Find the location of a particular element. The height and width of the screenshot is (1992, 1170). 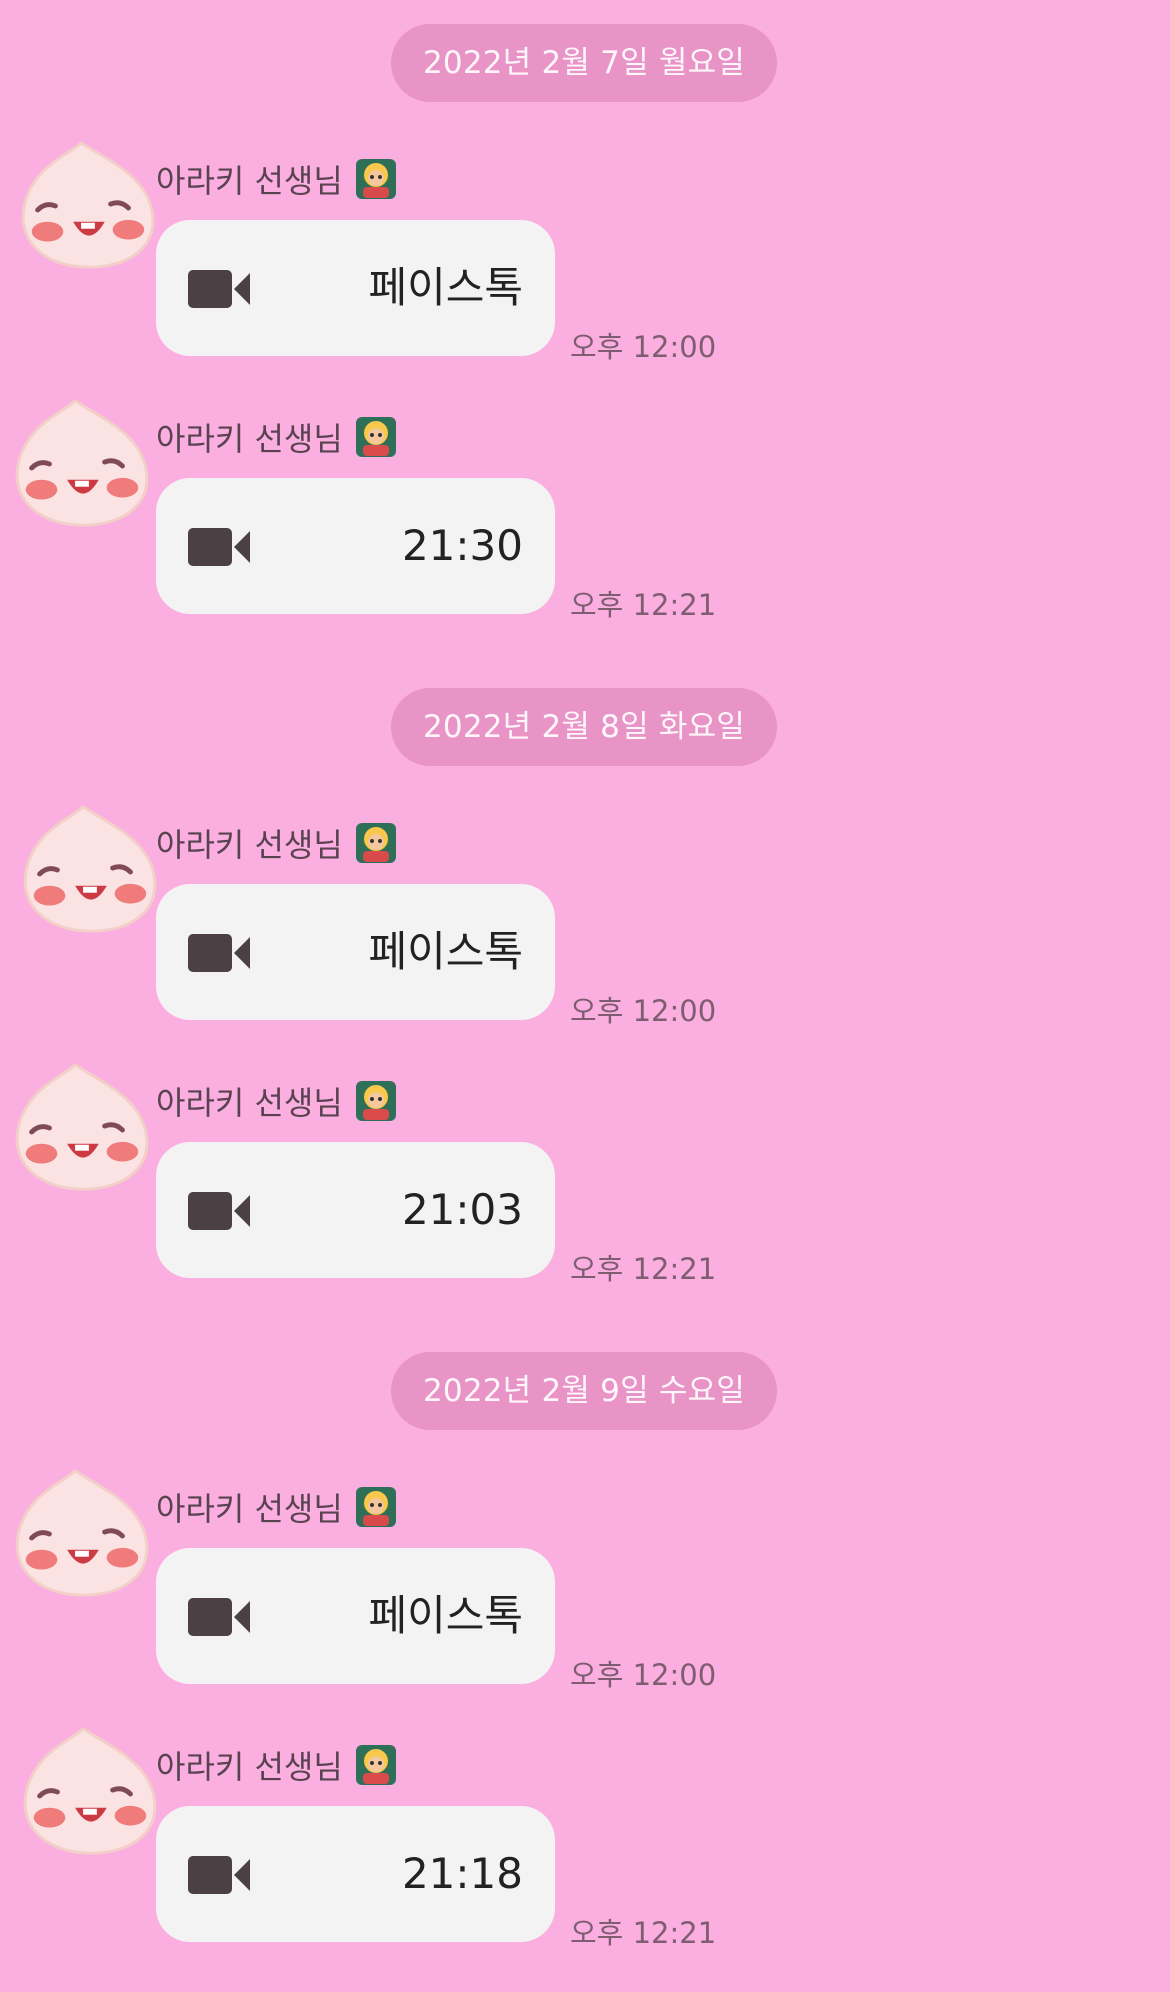

date-divider: 2022년 2월 8일 화요일 is located at coordinates (584, 727).